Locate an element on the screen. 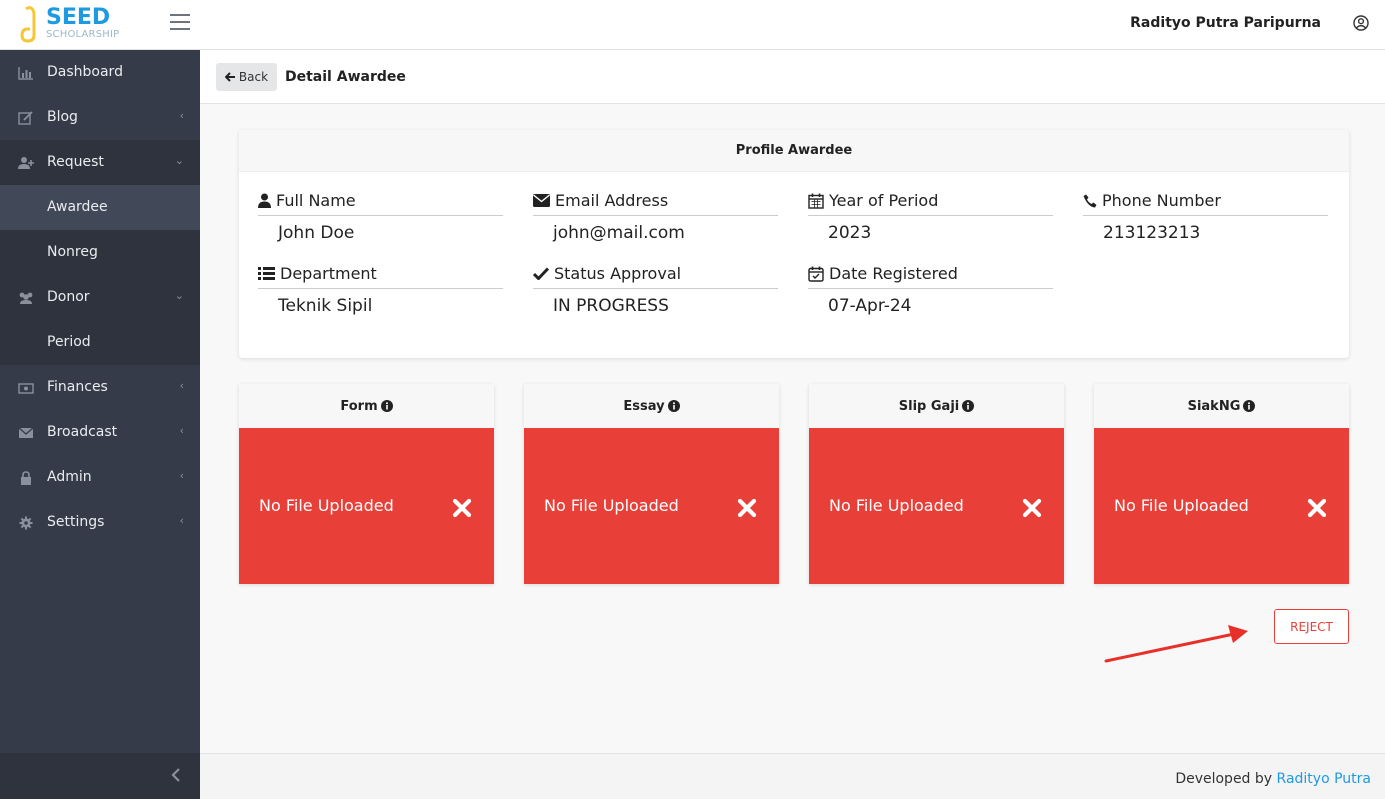  users-icon is located at coordinates (26, 298).